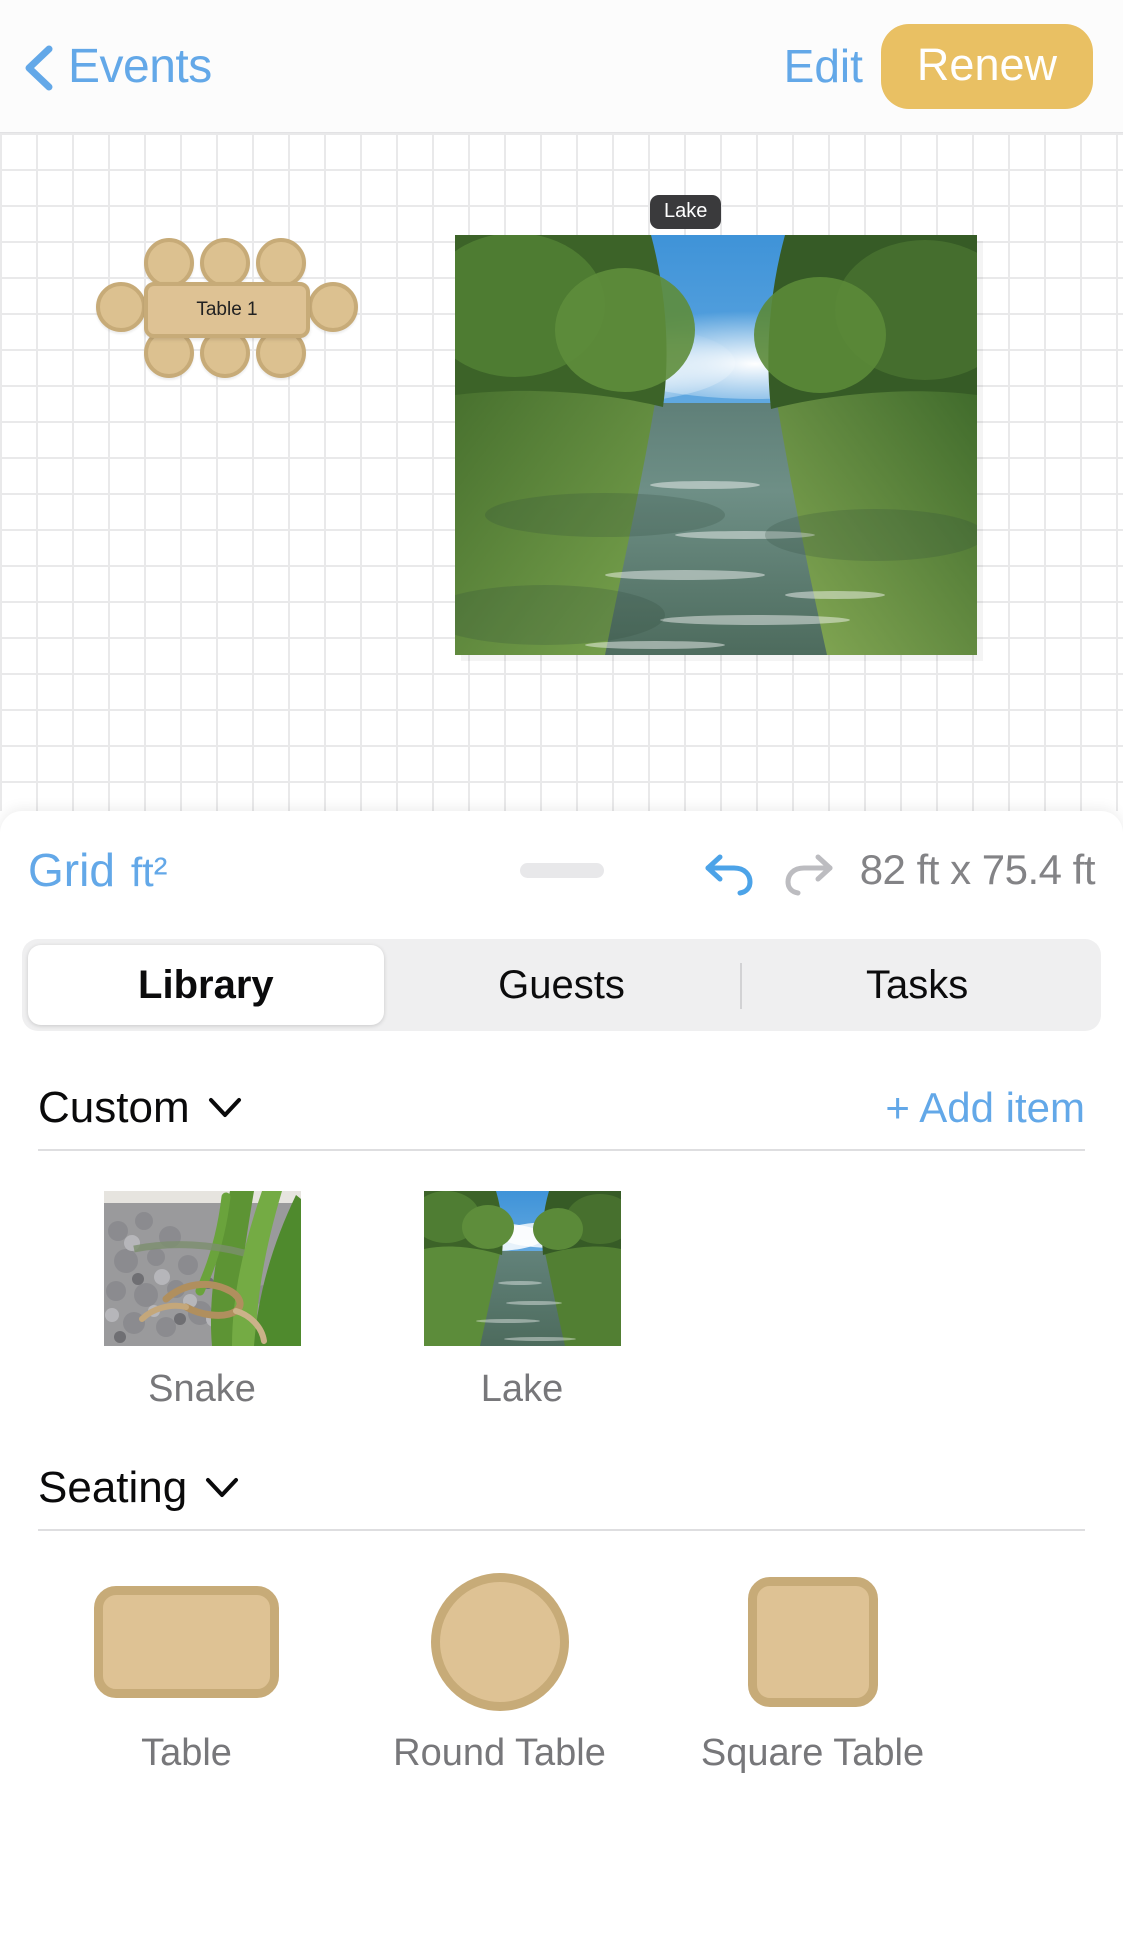 The height and width of the screenshot is (1939, 1123). I want to click on seating-item-round-table: Round Table, so click(499, 1673).